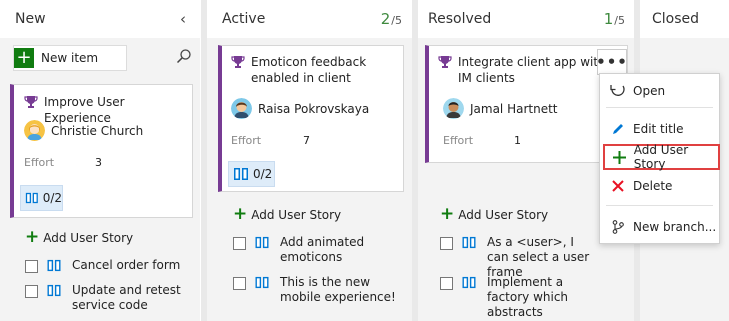 The image size is (729, 321). I want to click on task-item: Cancel order form, so click(110, 265).